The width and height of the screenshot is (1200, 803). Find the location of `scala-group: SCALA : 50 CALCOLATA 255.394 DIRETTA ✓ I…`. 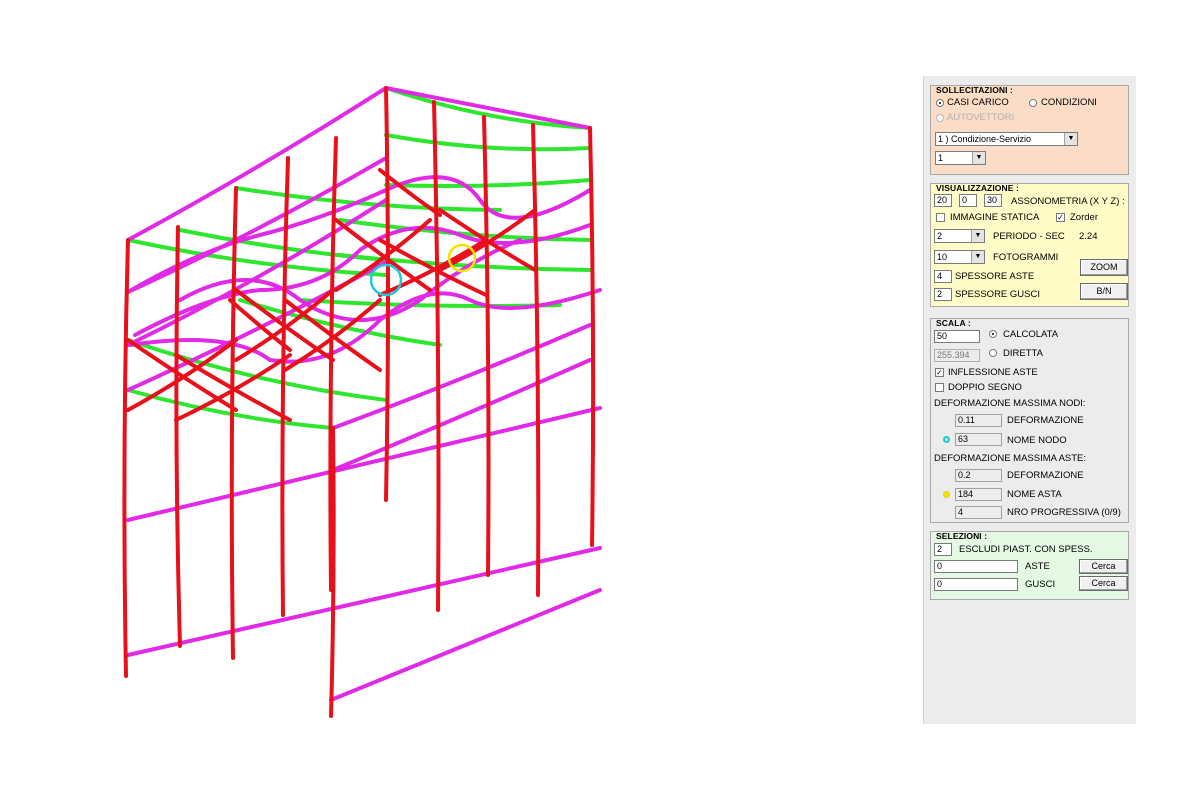

scala-group: SCALA : 50 CALCOLATA 255.394 DIRETTA ✓ I… is located at coordinates (1029, 420).